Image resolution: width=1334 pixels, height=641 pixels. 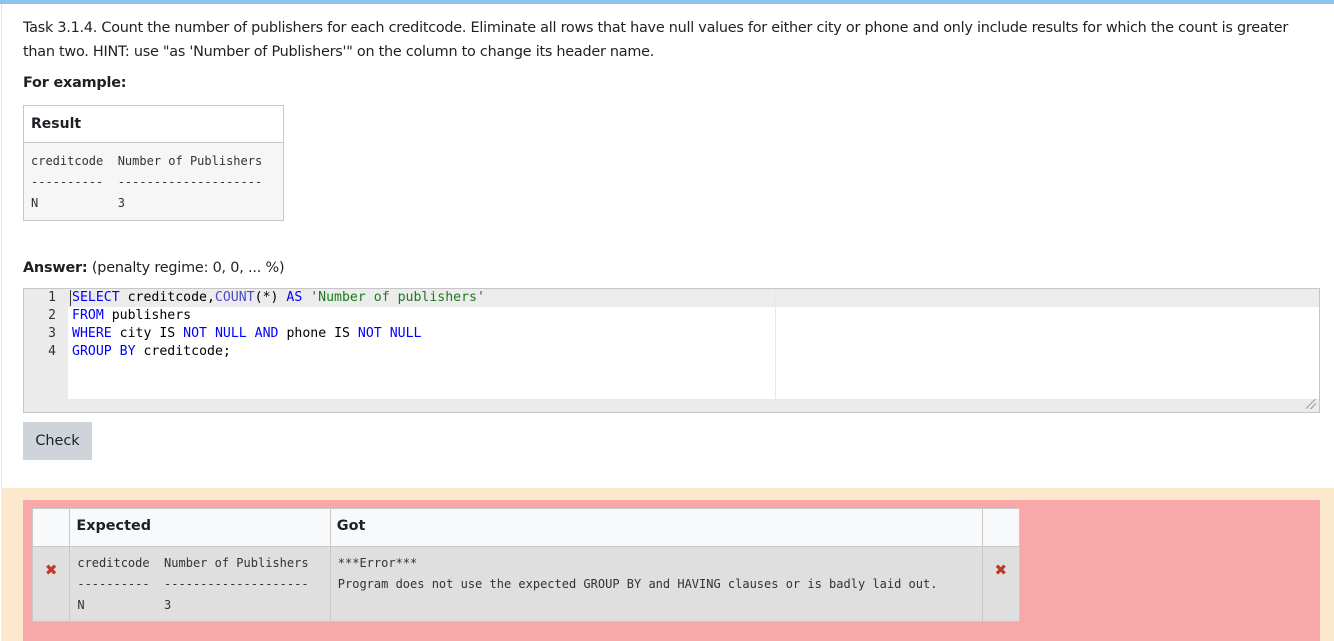 I want to click on code-token: city IS, so click(x=147, y=333).